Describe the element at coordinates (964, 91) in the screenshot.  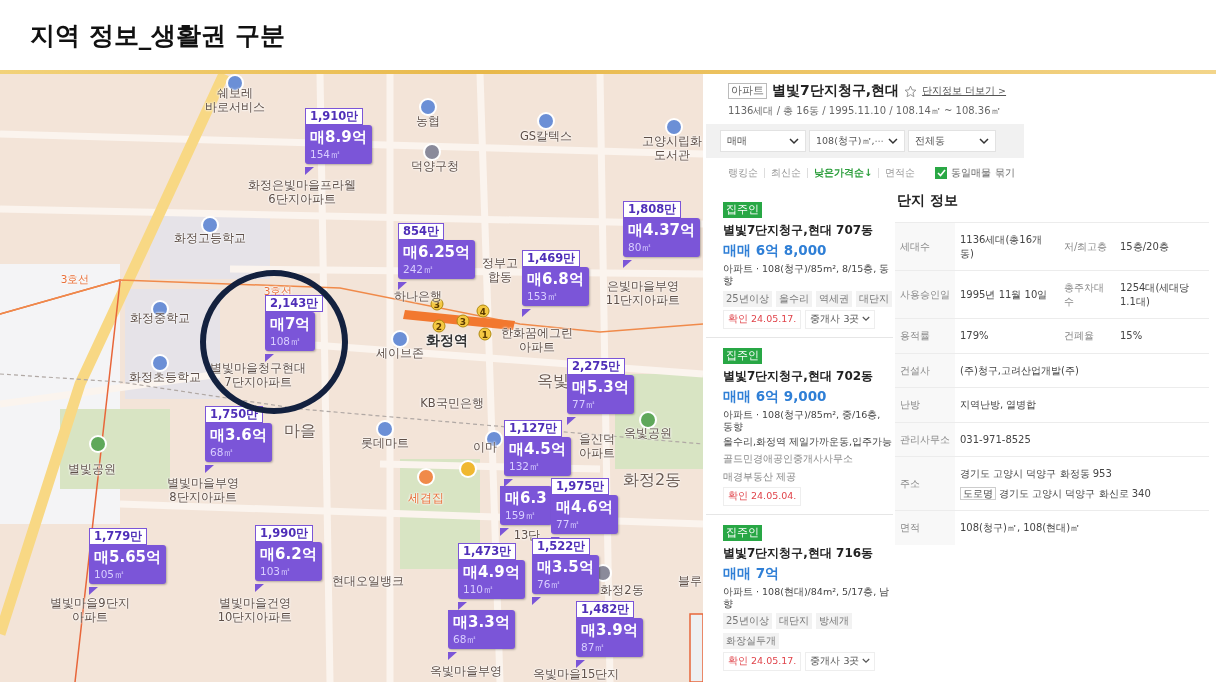
I see `complex-info-link: 단지정보 더보기 >` at that location.